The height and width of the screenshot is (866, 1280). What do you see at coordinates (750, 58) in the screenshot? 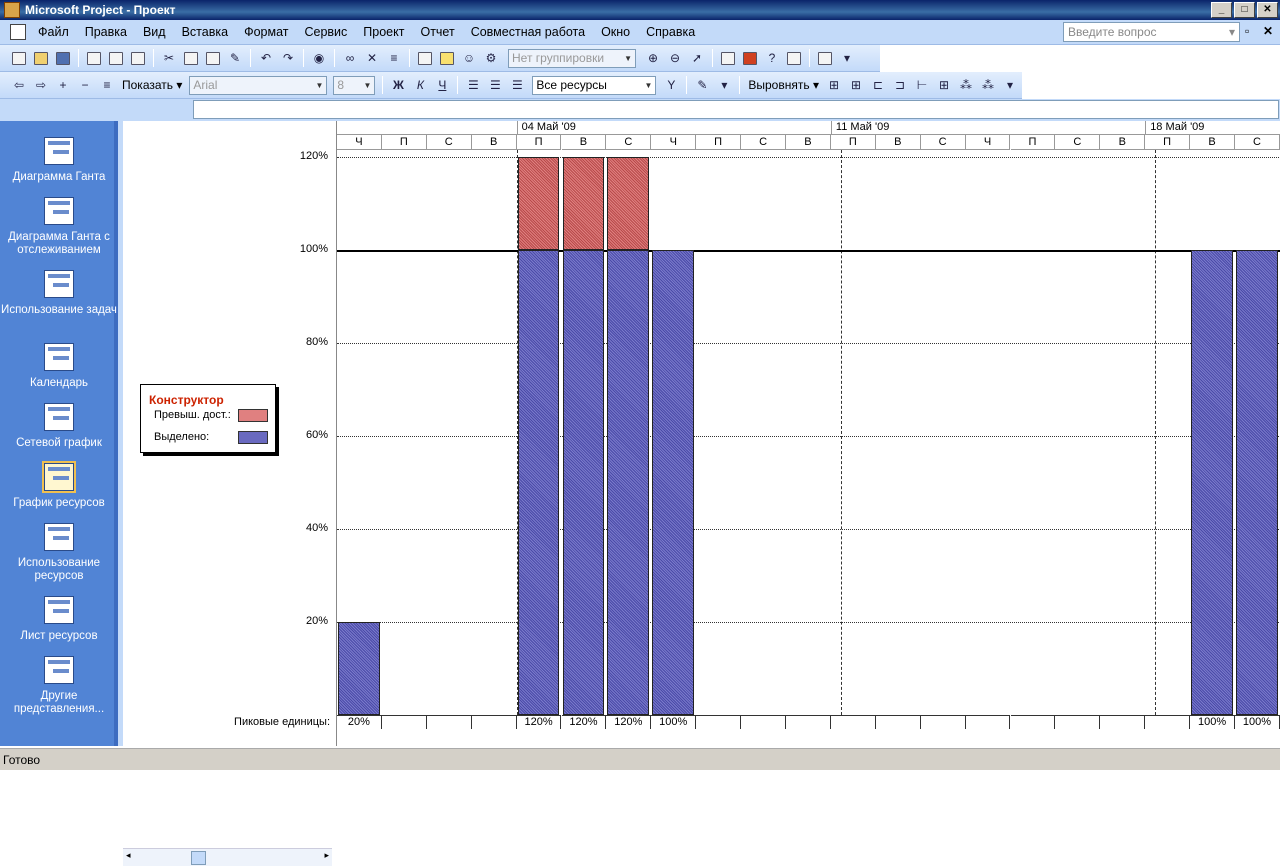
I see `microsoft-icon` at bounding box center [750, 58].